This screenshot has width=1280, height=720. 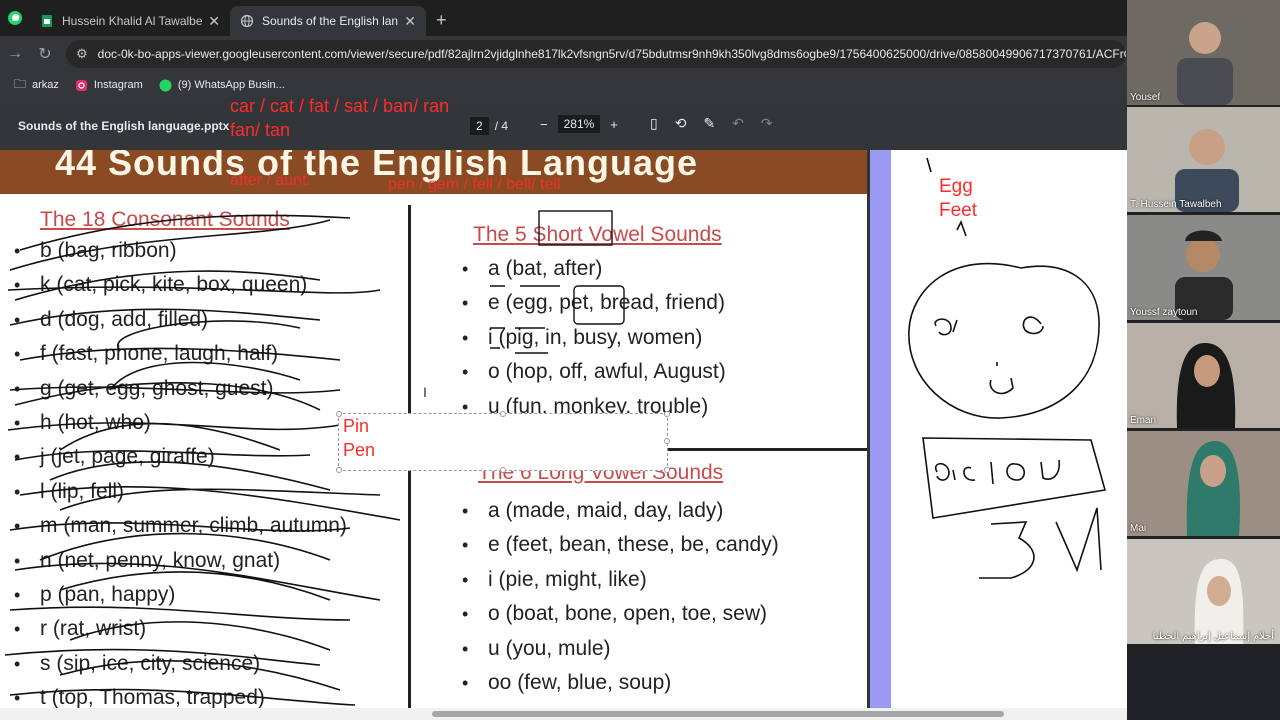 I want to click on forward-icon: →, so click(x=15, y=54).